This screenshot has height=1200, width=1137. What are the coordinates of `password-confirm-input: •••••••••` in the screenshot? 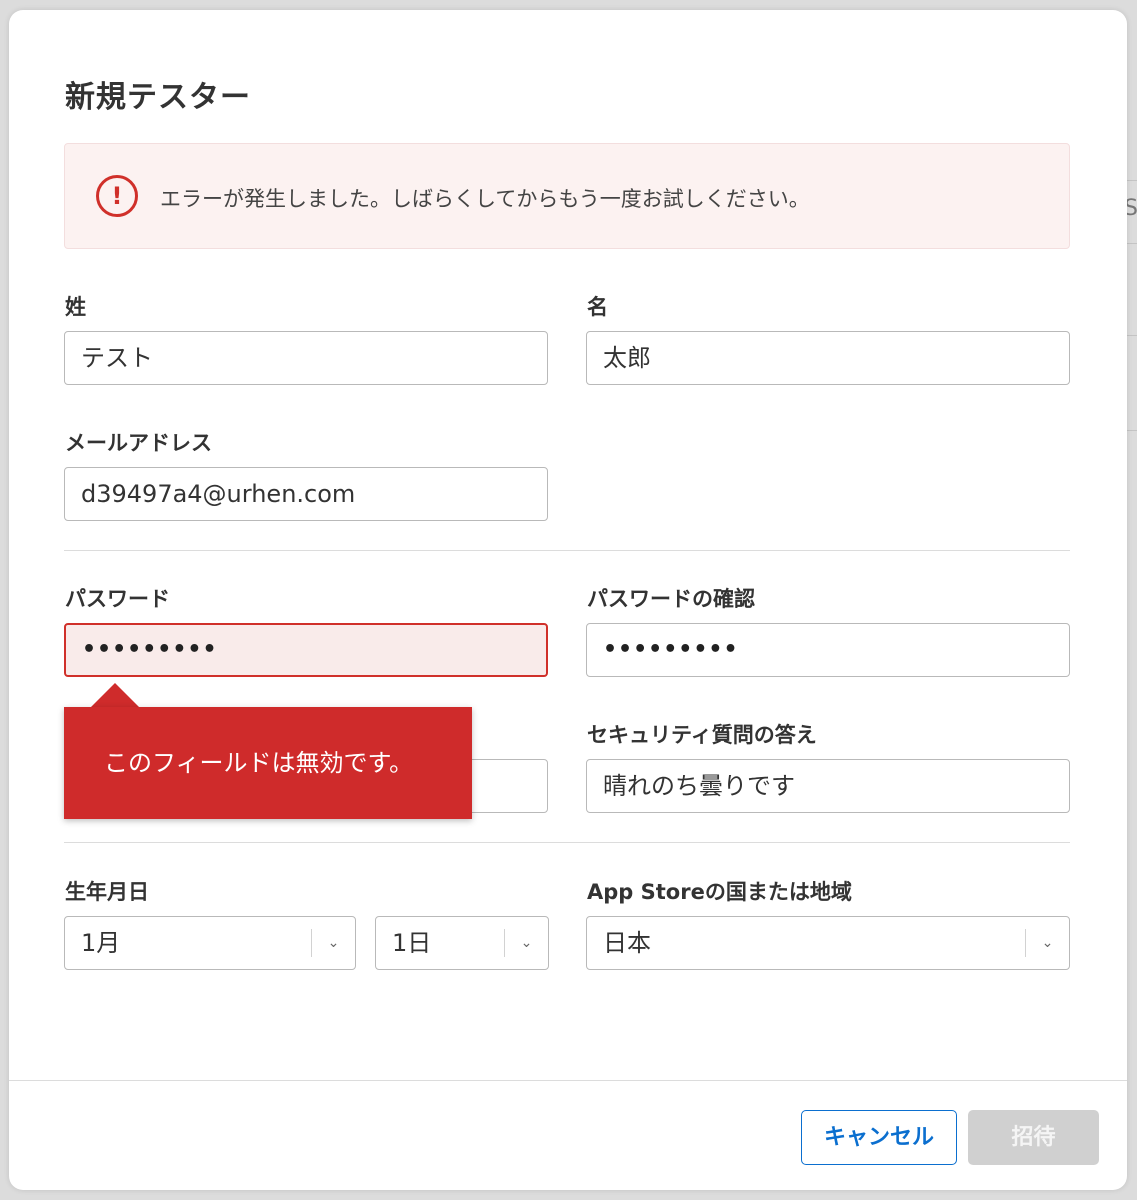 It's located at (828, 650).